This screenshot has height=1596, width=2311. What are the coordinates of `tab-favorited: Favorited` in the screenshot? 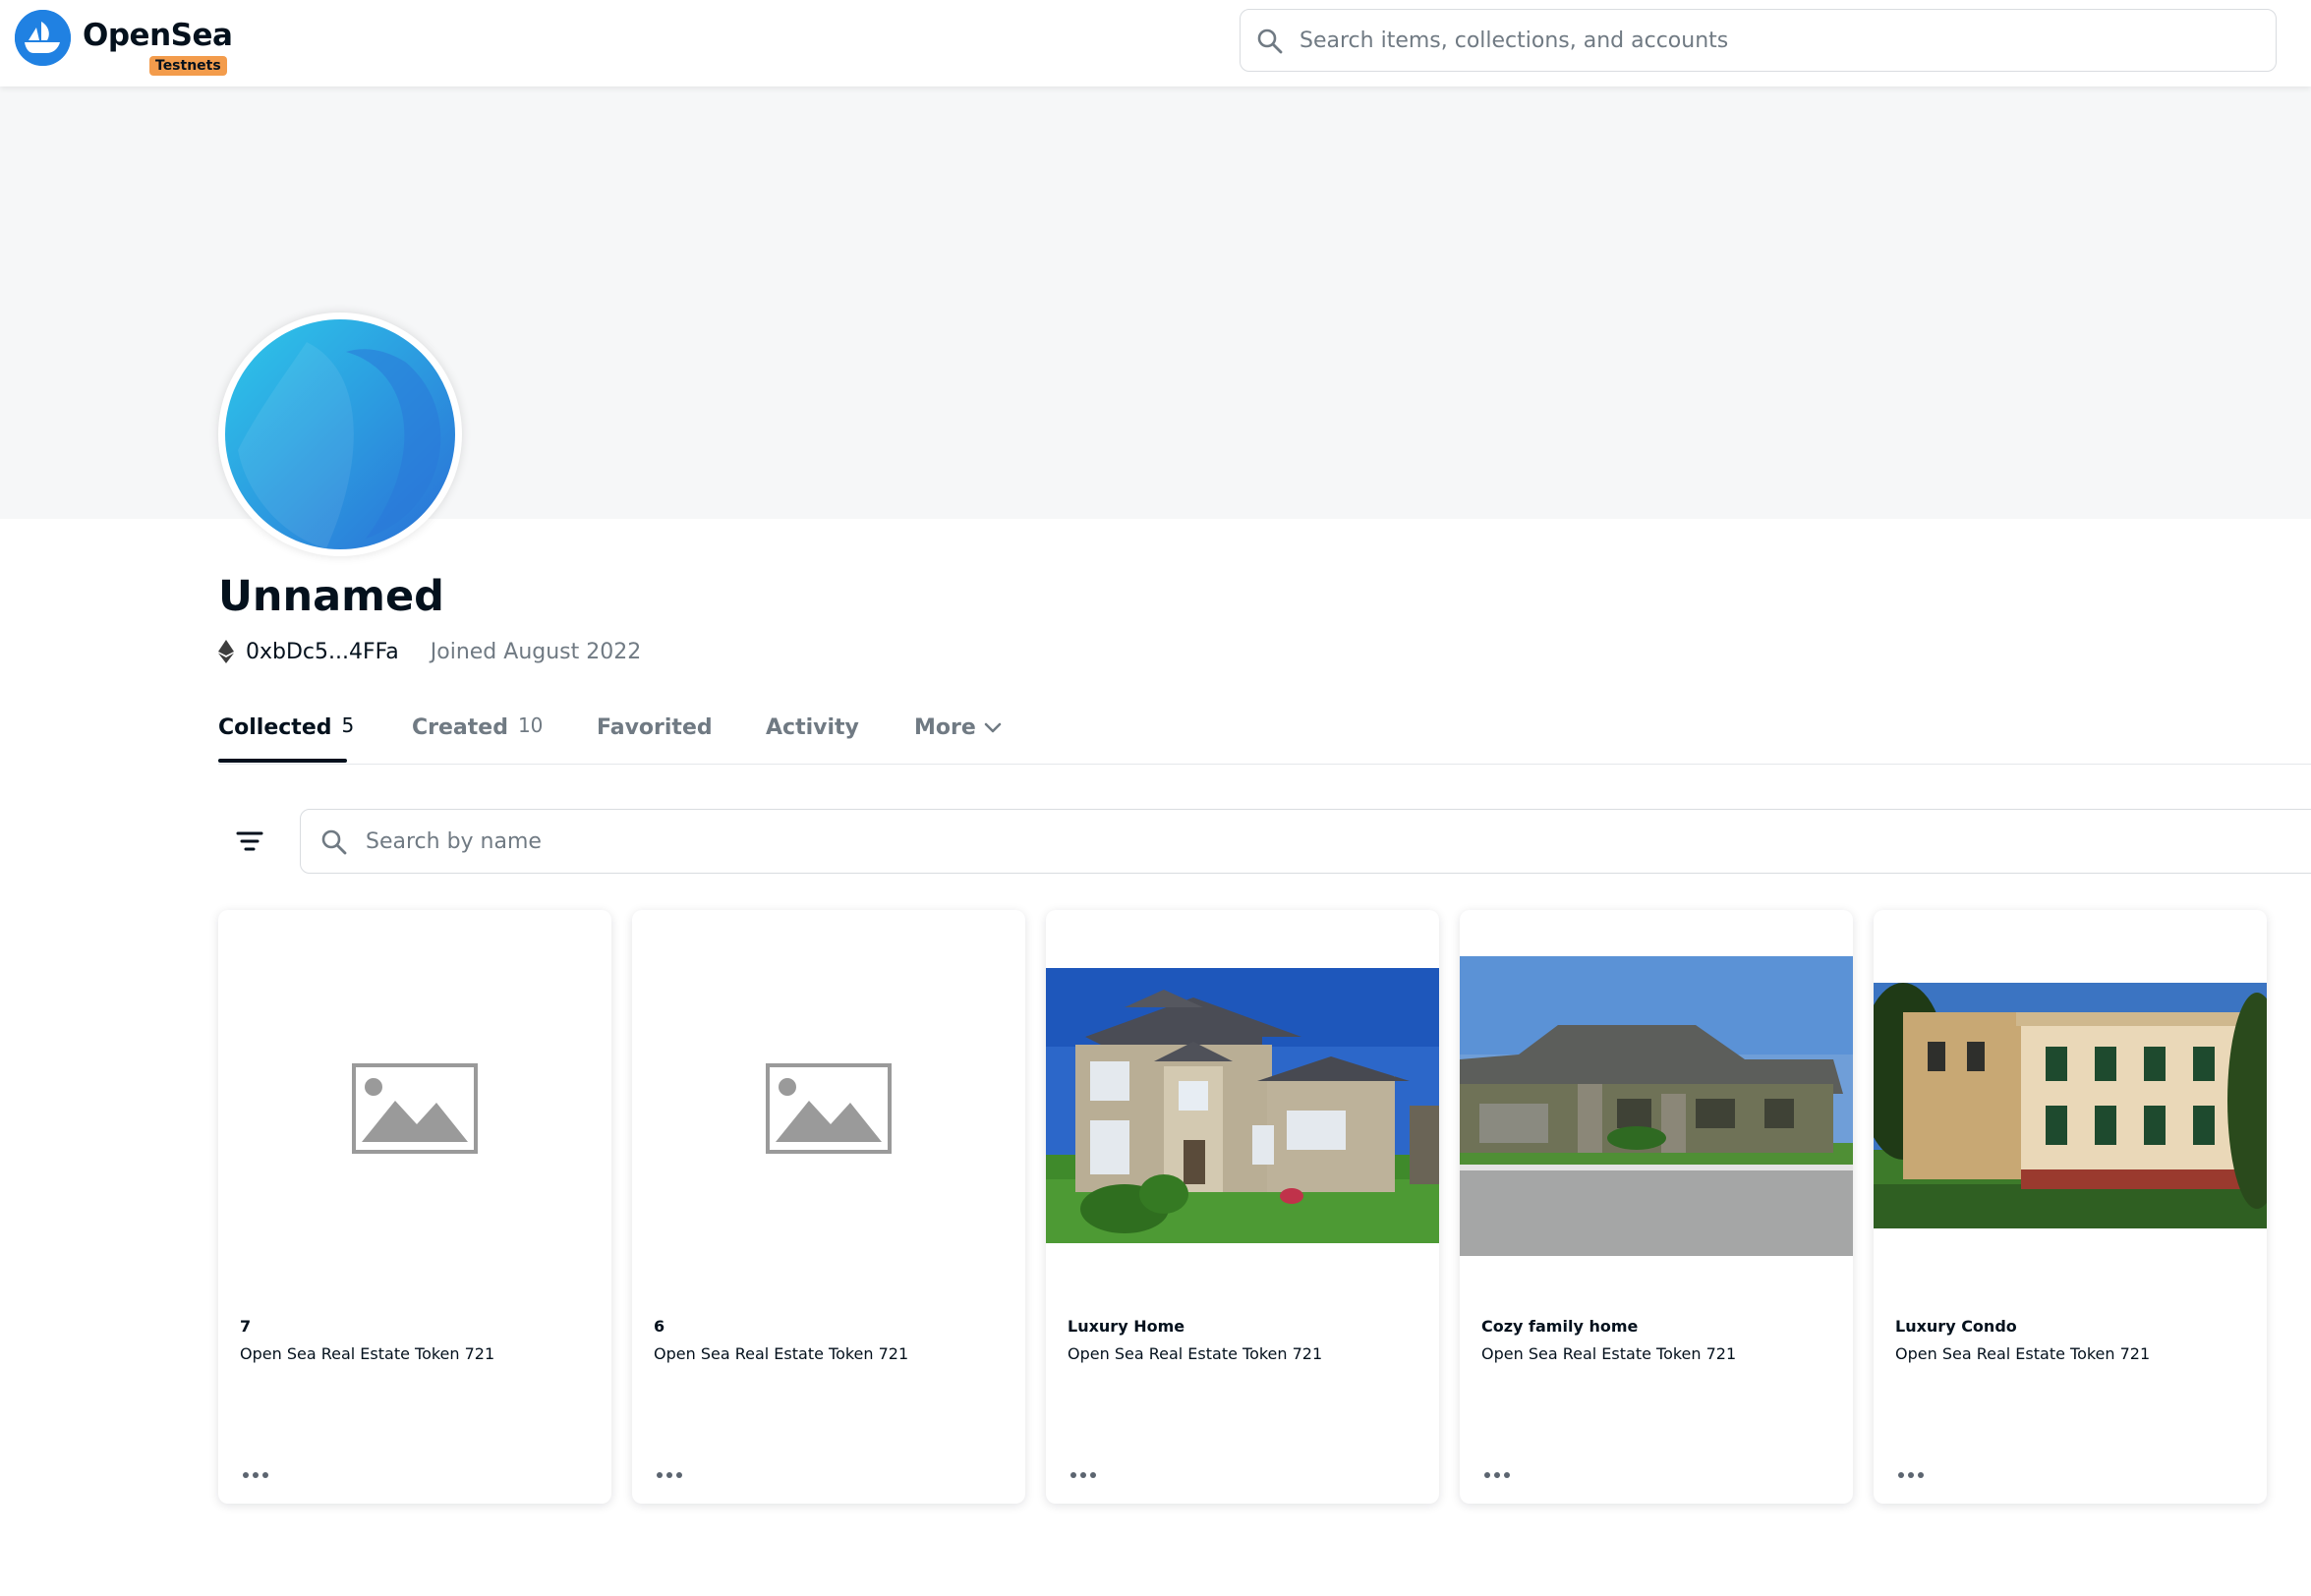 It's located at (655, 727).